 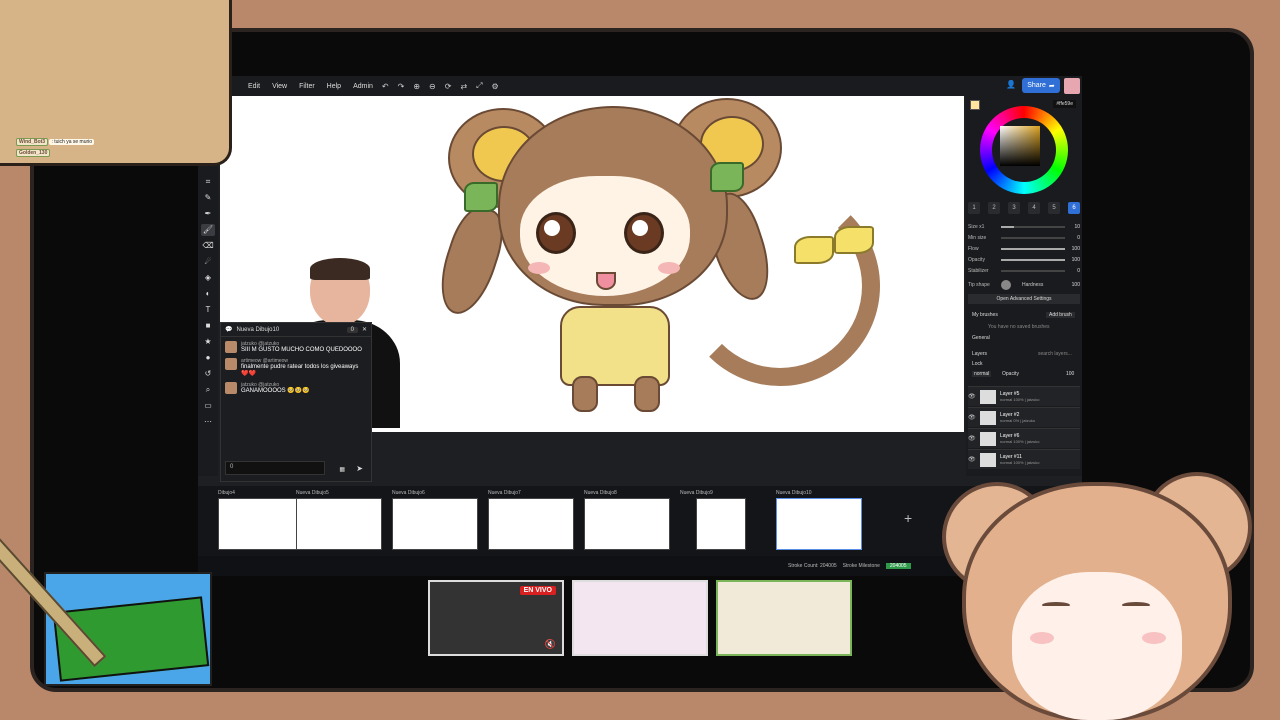 I want to click on character-tail-bow, so click(x=854, y=240).